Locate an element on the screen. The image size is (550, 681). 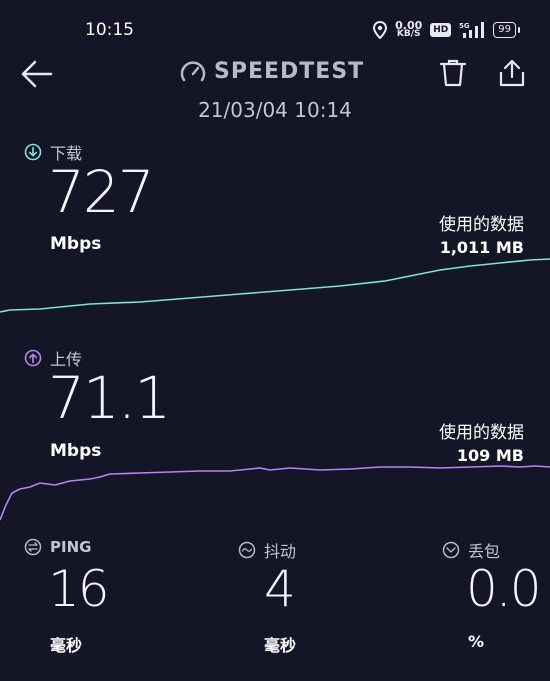
share-button is located at coordinates (512, 73).